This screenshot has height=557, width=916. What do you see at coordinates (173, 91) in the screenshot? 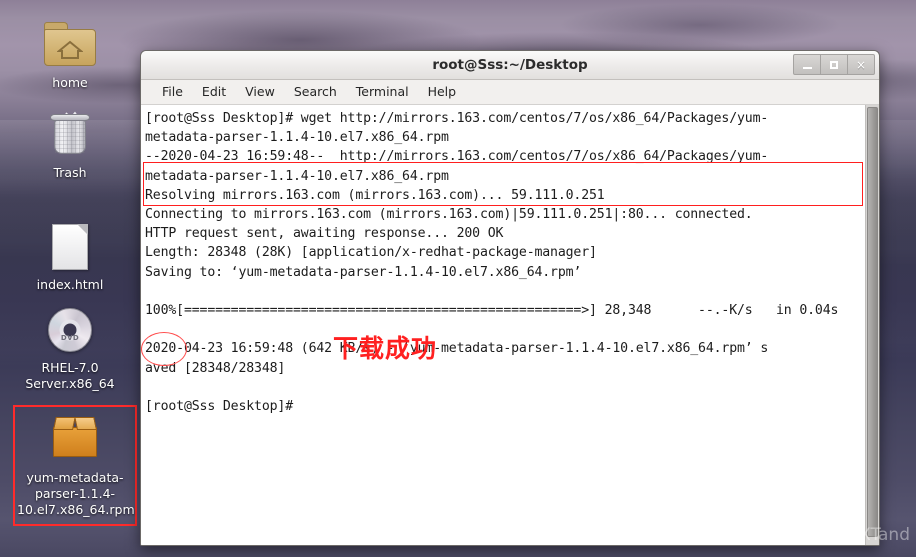
I see `menu-item-file: File` at bounding box center [173, 91].